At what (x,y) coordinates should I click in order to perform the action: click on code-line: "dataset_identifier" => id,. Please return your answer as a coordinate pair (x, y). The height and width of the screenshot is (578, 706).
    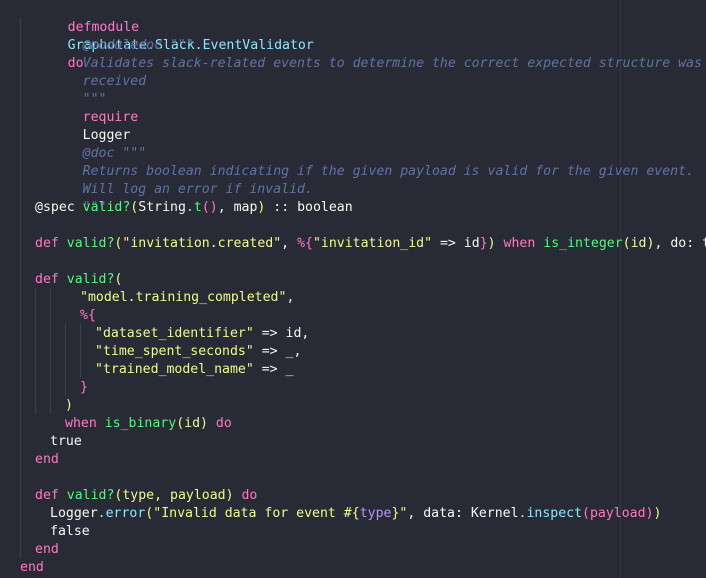
    Looking at the image, I should click on (202, 334).